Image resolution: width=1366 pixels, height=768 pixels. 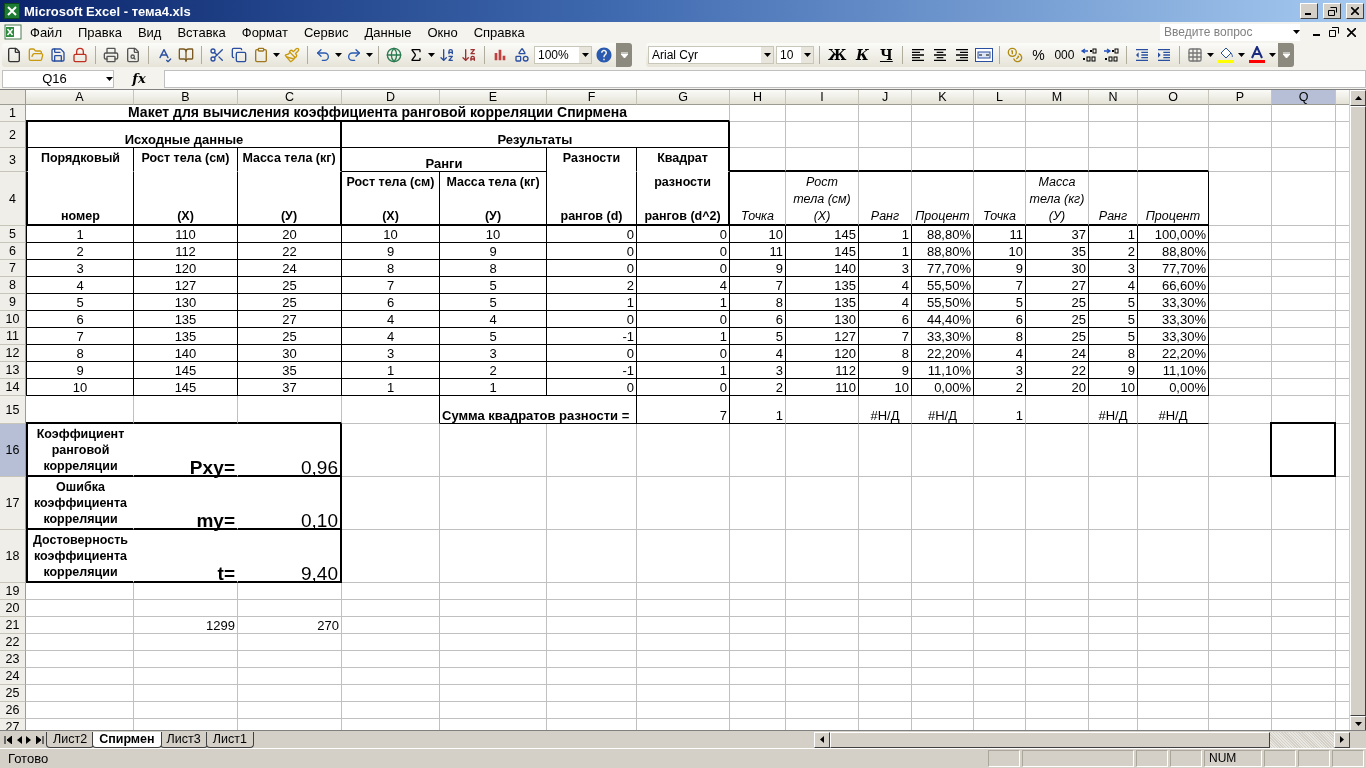 What do you see at coordinates (758, 97) in the screenshot?
I see `column-header: H` at bounding box center [758, 97].